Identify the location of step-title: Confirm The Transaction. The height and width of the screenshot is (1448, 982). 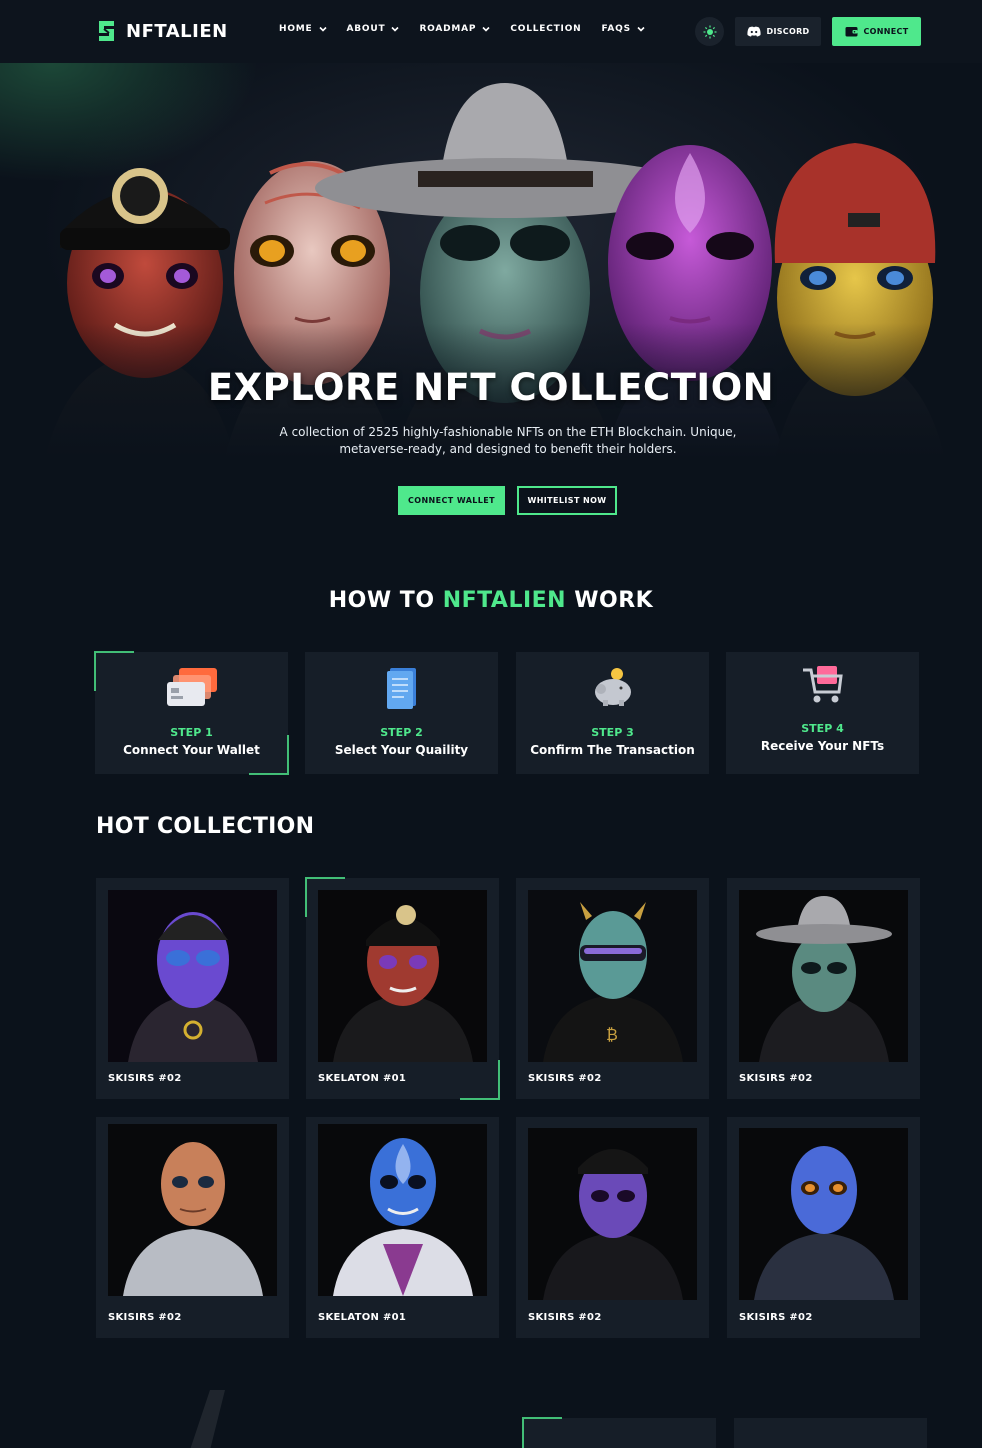
(612, 750).